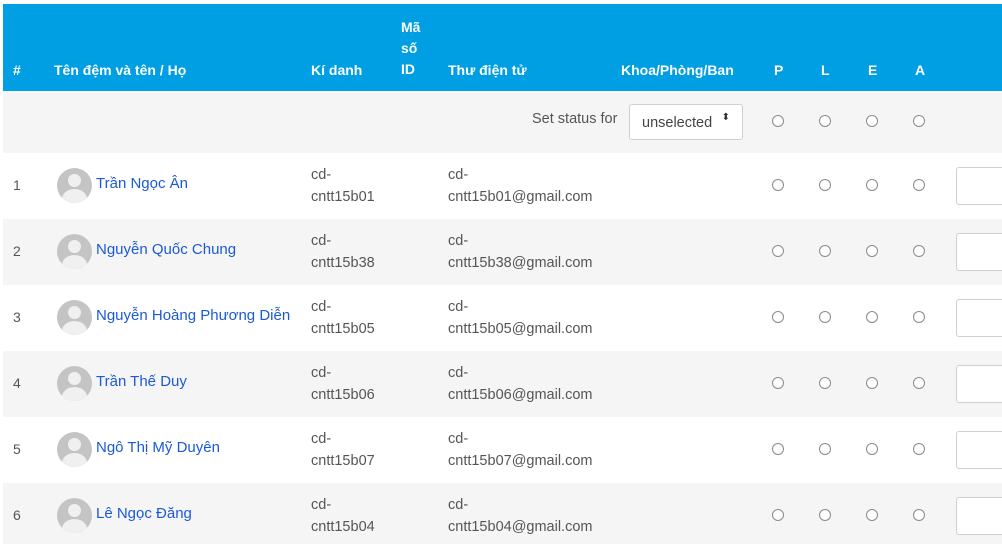 This screenshot has height=544, width=1002. Describe the element at coordinates (920, 70) in the screenshot. I see `header-absent: A` at that location.